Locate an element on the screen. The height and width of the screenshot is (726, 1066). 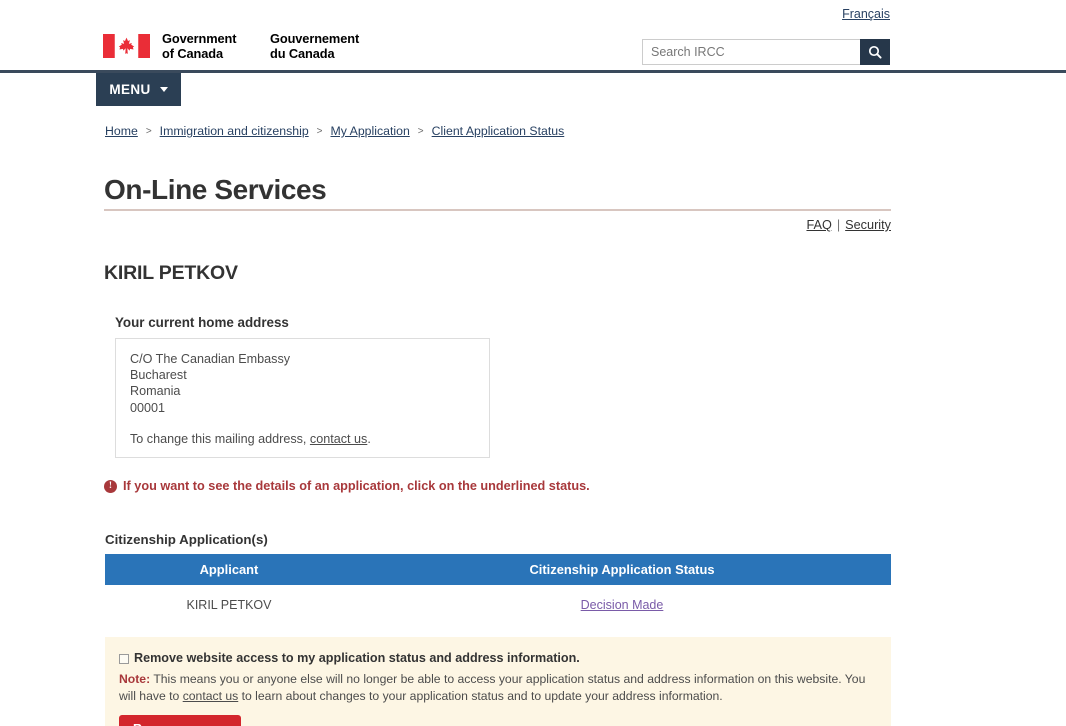
address-line-2: Bucharest is located at coordinates (158, 375).